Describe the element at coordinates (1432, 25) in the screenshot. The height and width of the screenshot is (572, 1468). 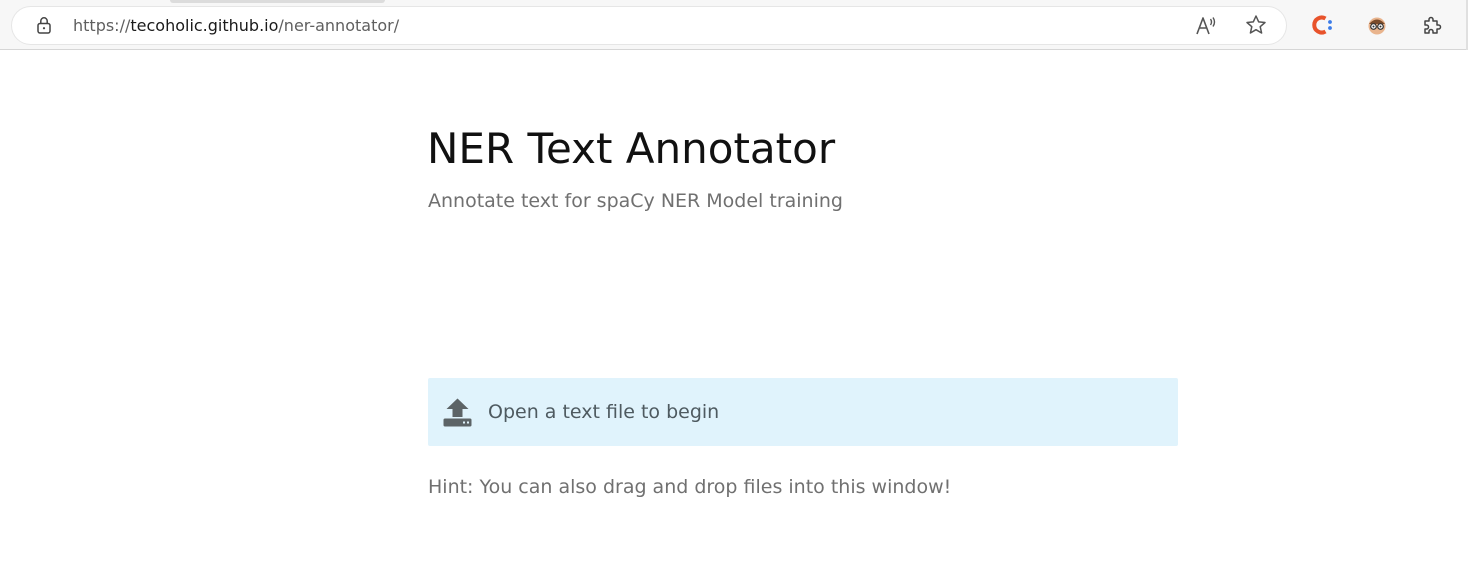
I see `puzzle-icon` at that location.